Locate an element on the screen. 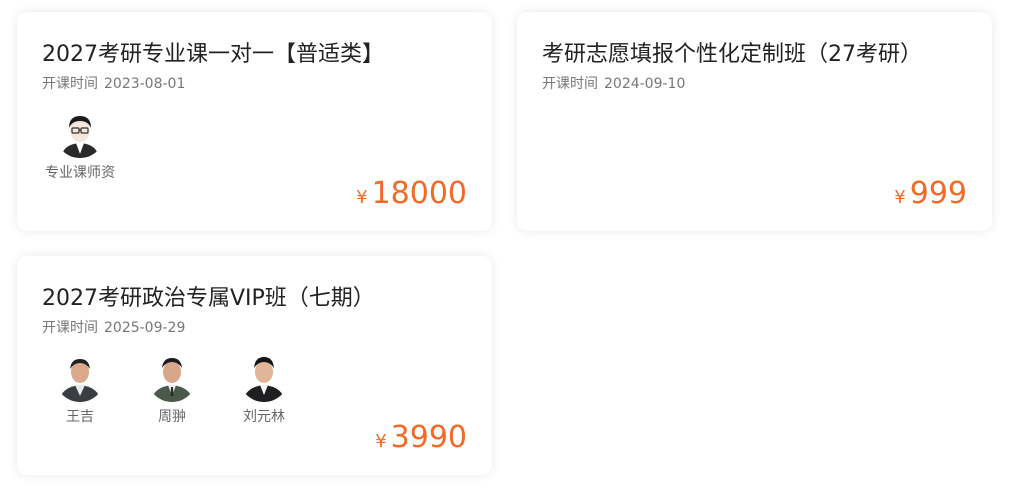  teacher-item: 刘元林 is located at coordinates (264, 389).